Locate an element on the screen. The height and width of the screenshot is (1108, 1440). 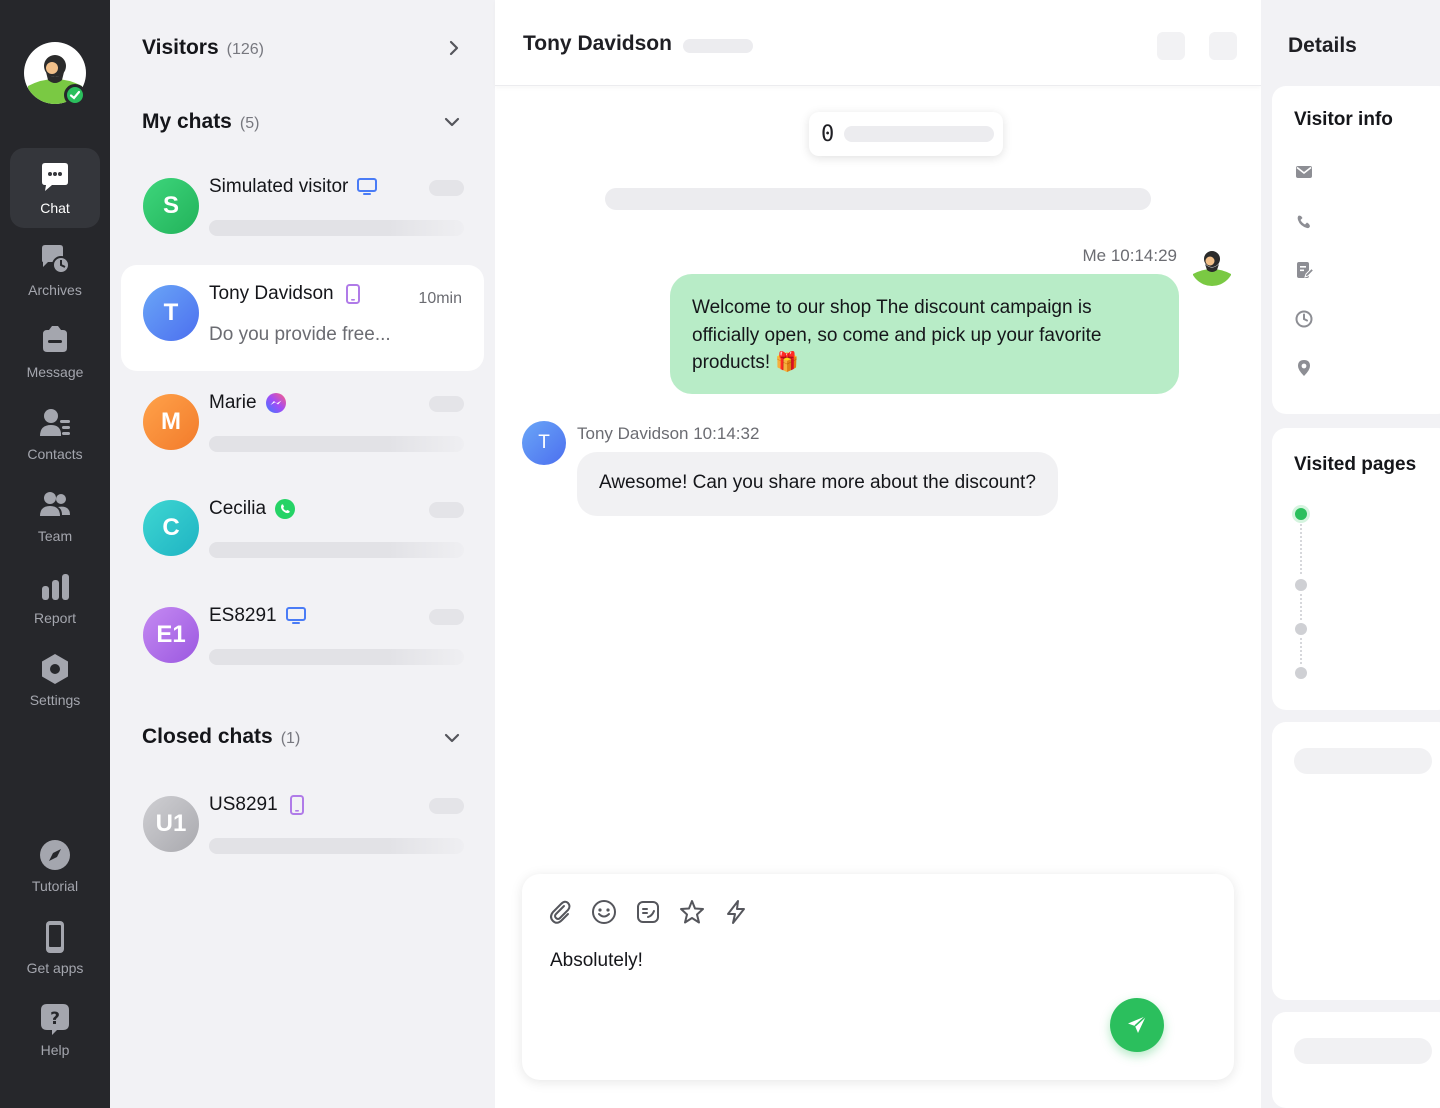
nav-item-chat: Chat is located at coordinates (55, 188).